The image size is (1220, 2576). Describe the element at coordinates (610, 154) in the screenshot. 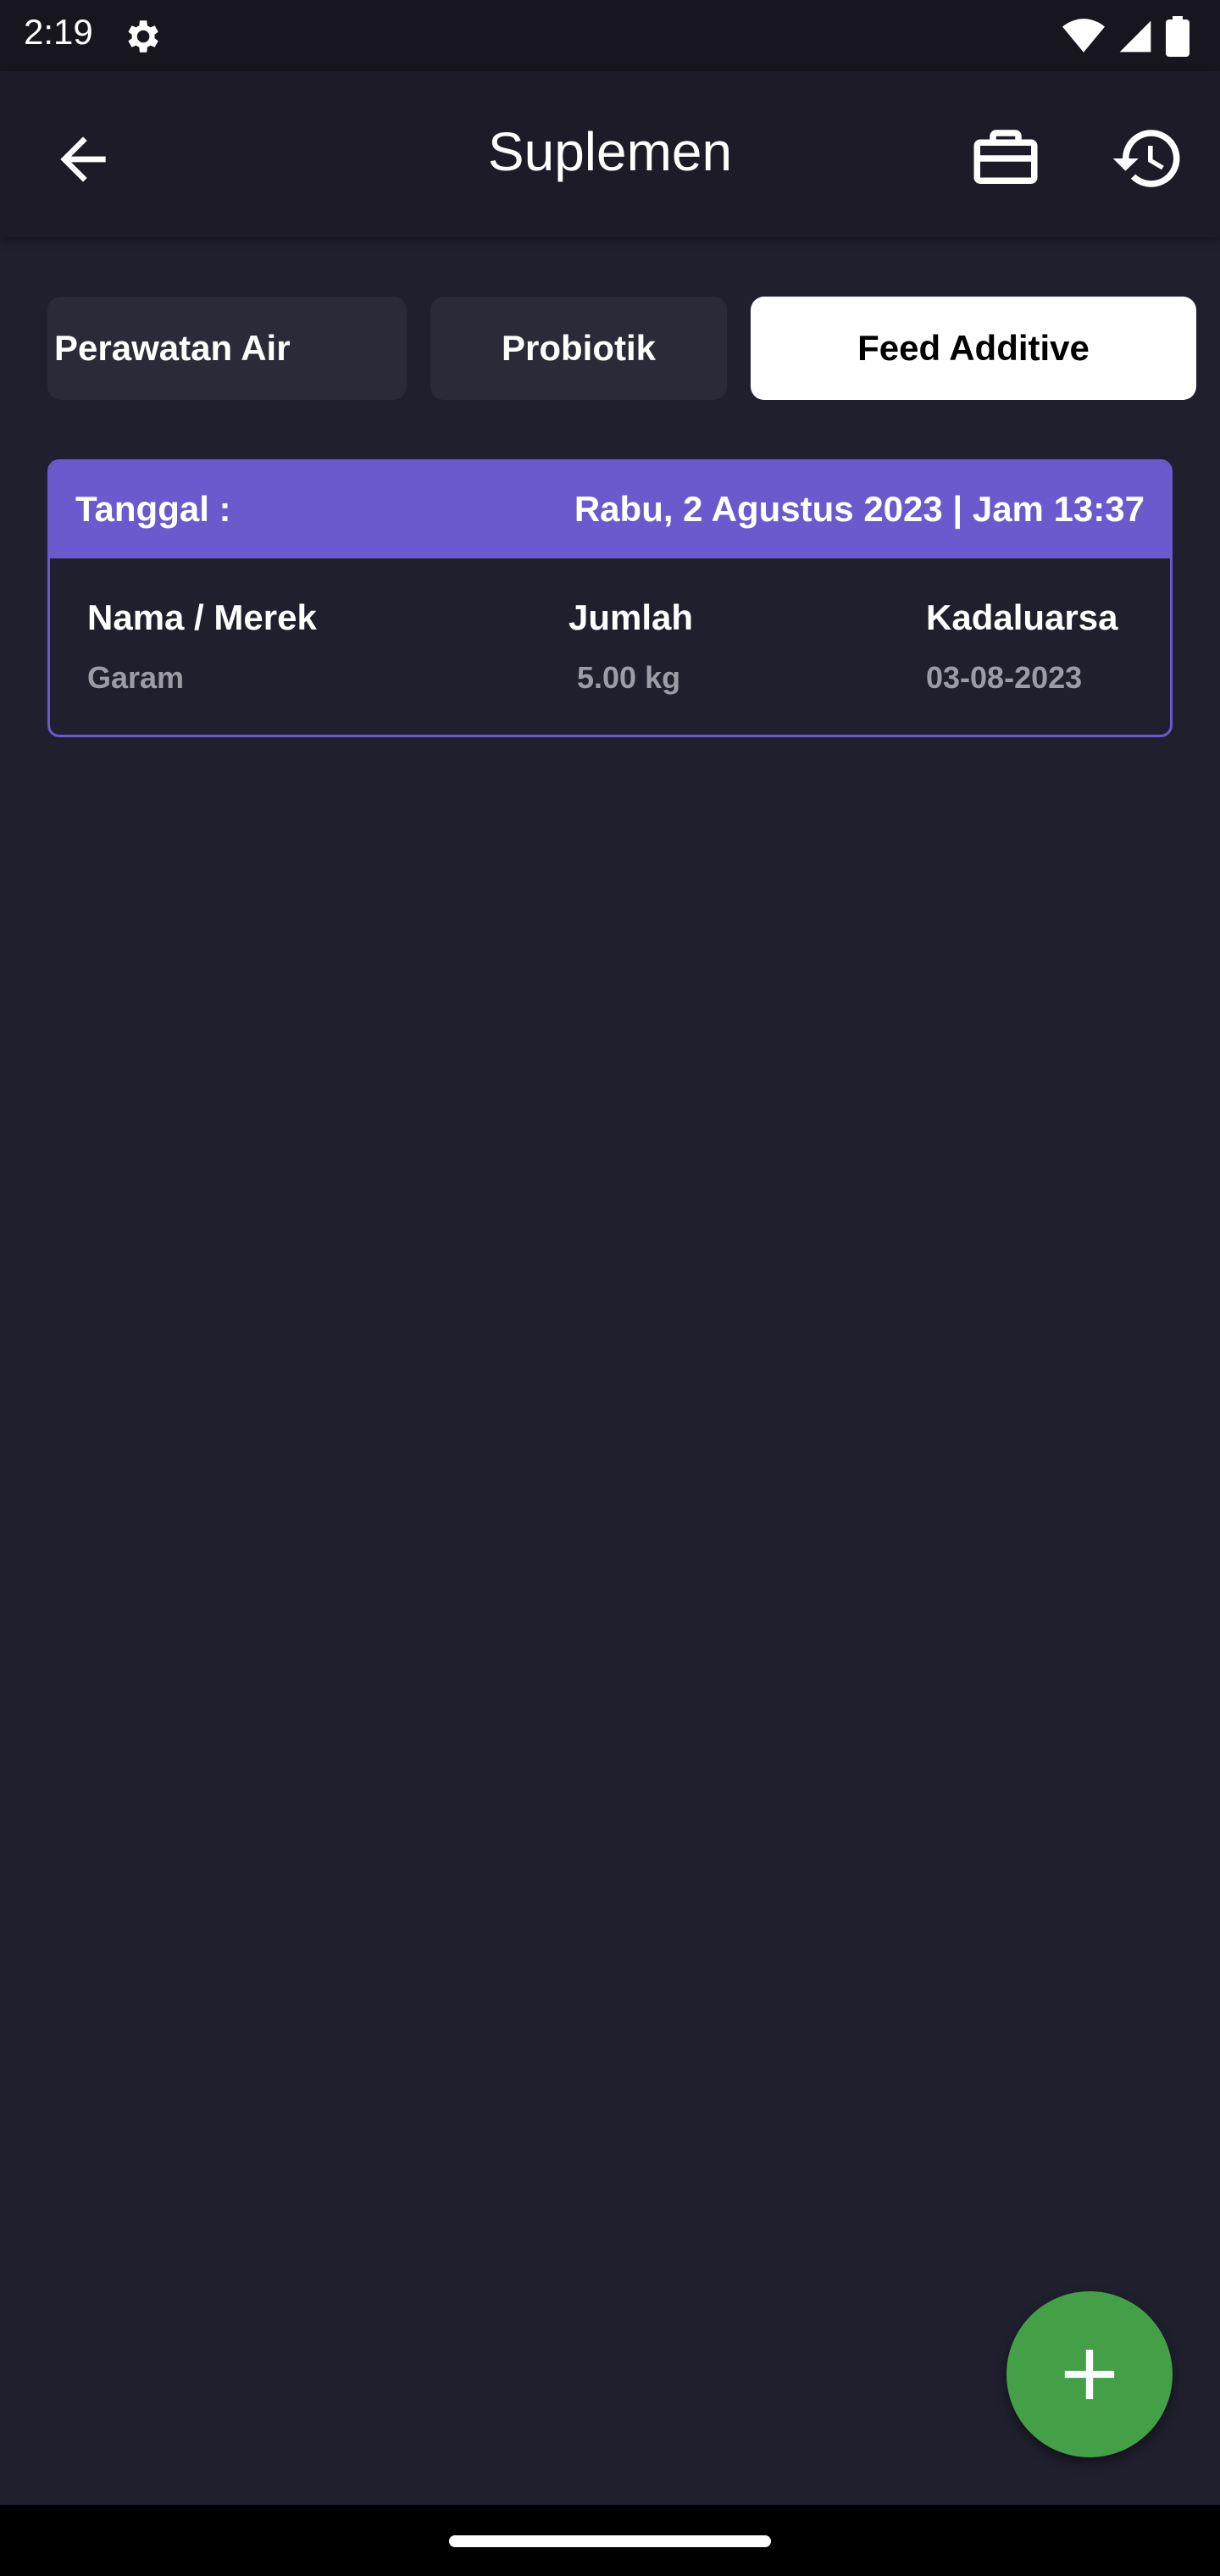

I see `app-bar: Suplemen` at that location.